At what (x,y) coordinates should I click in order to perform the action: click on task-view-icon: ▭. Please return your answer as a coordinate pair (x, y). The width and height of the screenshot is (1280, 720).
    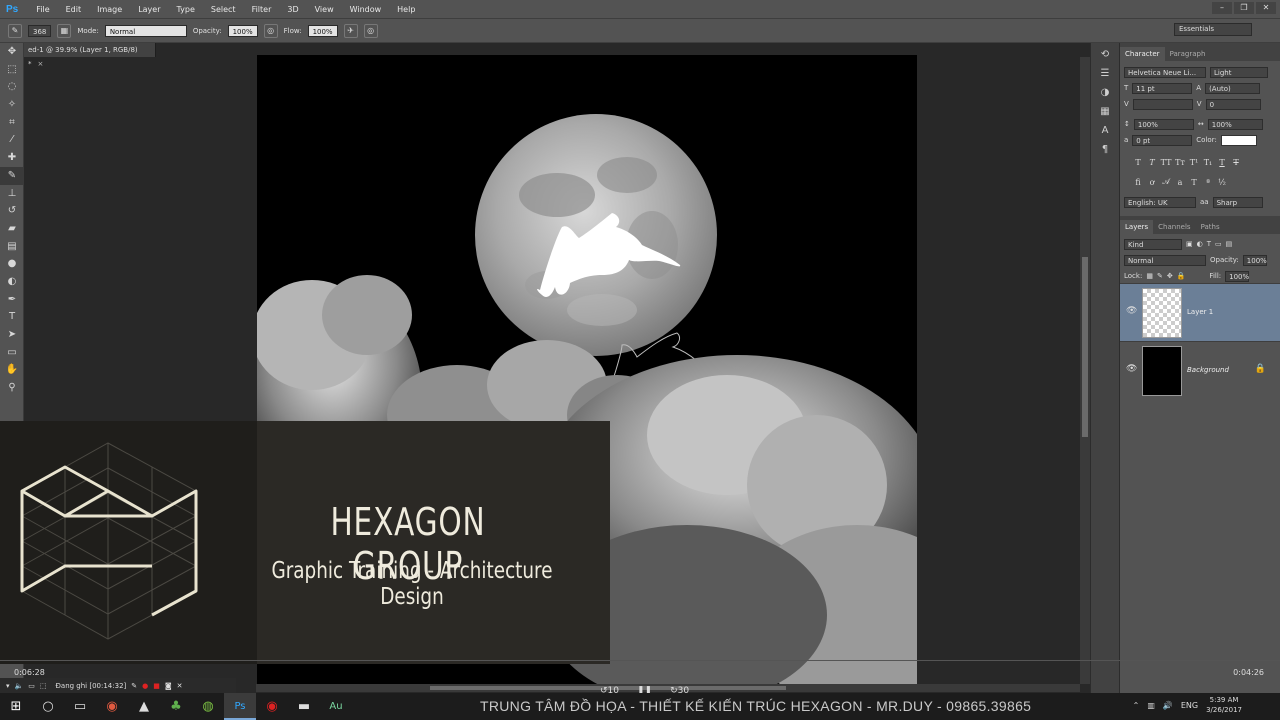
    Looking at the image, I should click on (80, 706).